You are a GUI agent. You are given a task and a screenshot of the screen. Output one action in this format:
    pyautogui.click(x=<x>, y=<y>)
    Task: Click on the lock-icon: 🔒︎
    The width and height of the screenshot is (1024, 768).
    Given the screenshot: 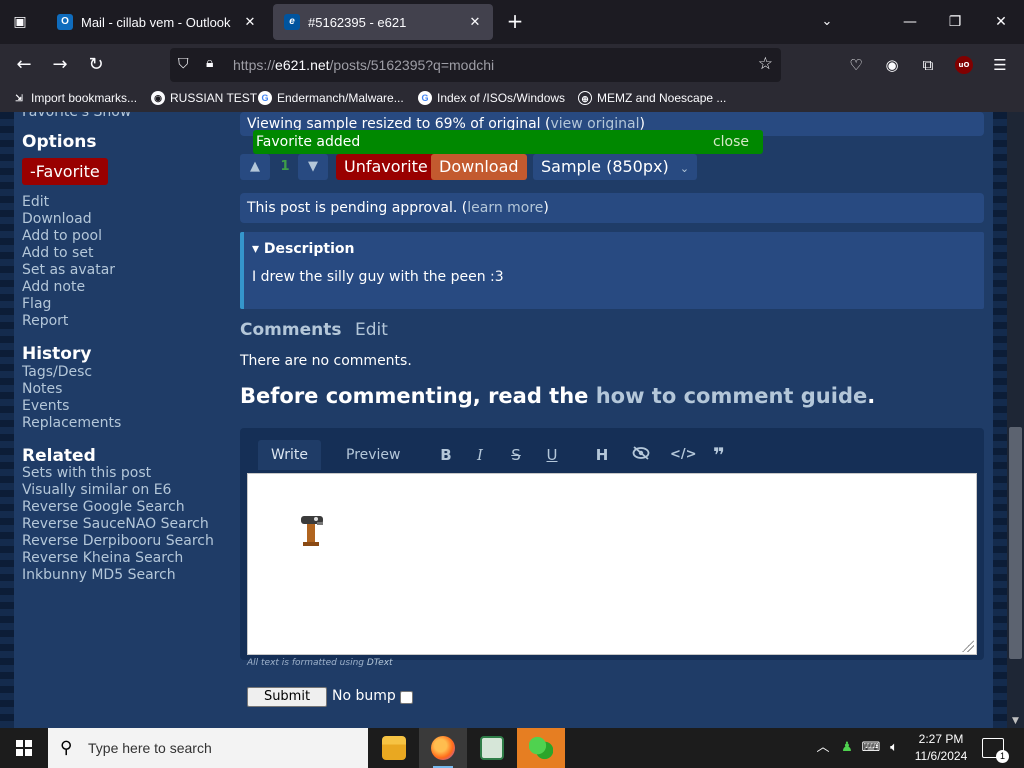 What is the action you would take?
    pyautogui.click(x=209, y=63)
    